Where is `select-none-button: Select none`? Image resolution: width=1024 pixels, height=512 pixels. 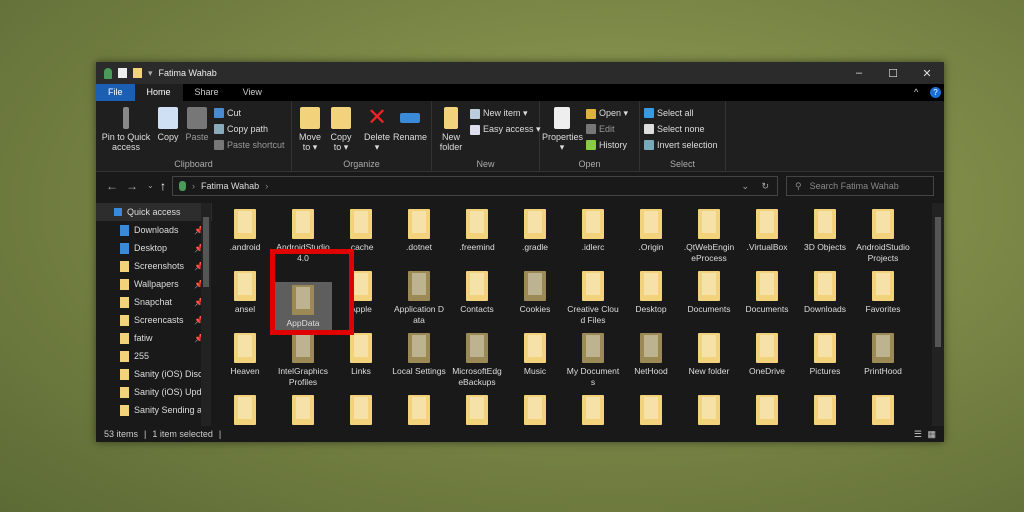 select-none-button: Select none is located at coordinates (674, 129).